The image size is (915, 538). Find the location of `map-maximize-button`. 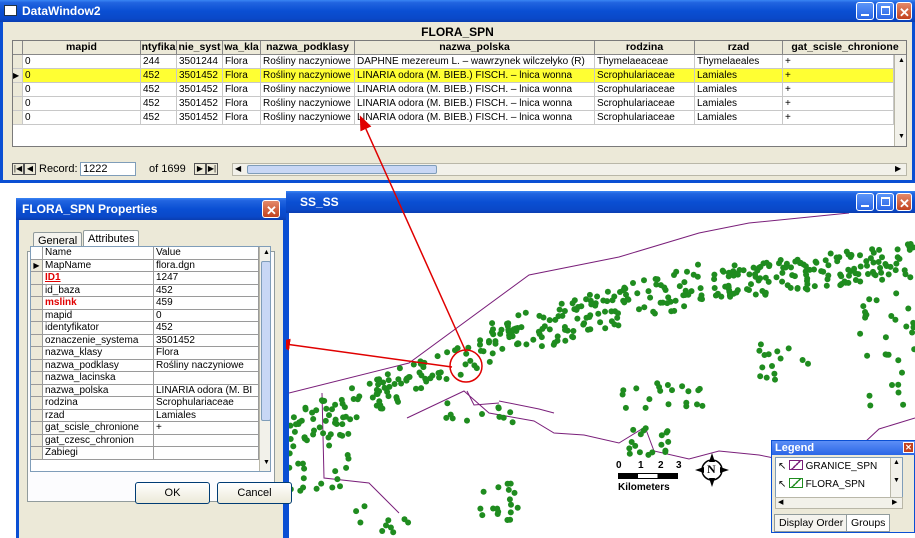

map-maximize-button is located at coordinates (885, 202).